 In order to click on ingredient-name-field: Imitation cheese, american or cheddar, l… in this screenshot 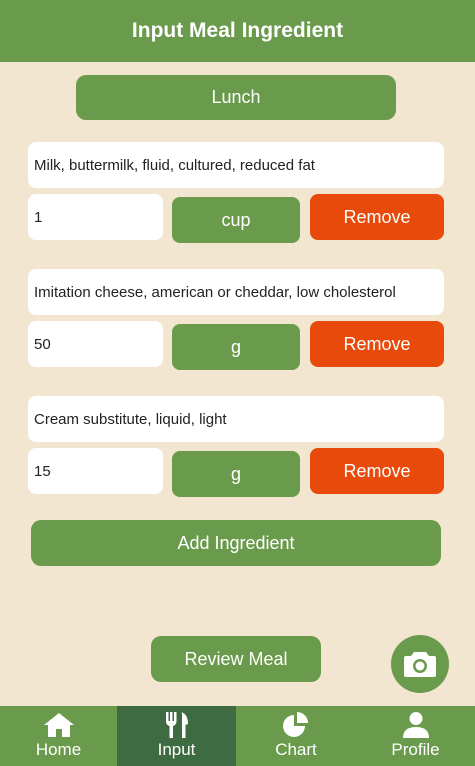, I will do `click(236, 292)`.